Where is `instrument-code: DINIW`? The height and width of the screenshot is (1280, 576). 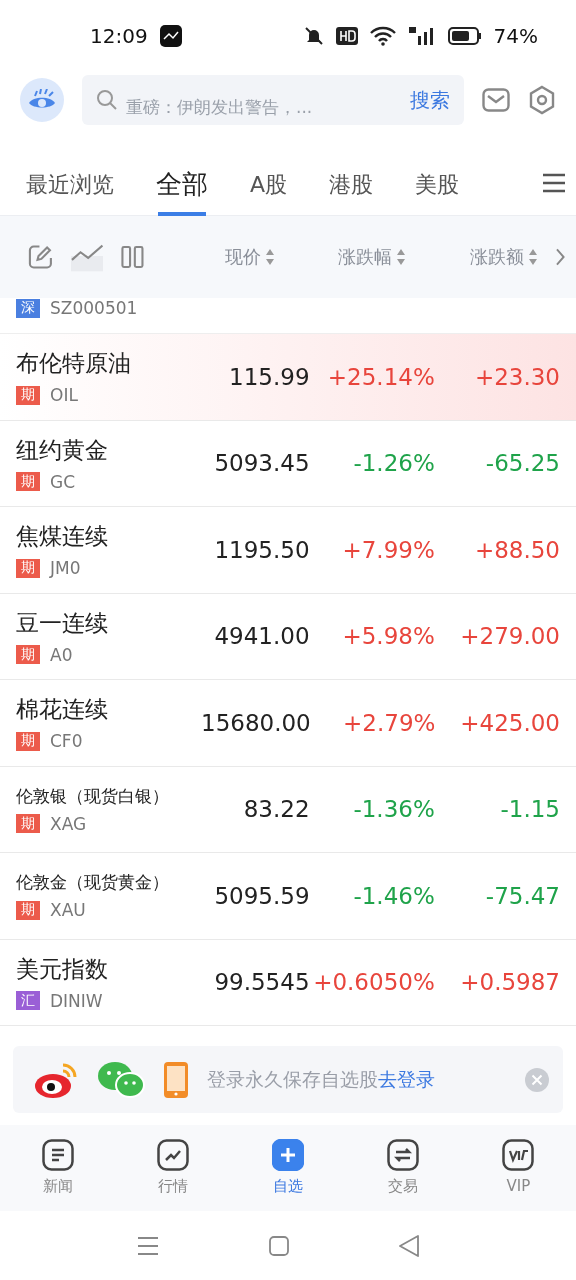 instrument-code: DINIW is located at coordinates (76, 1000).